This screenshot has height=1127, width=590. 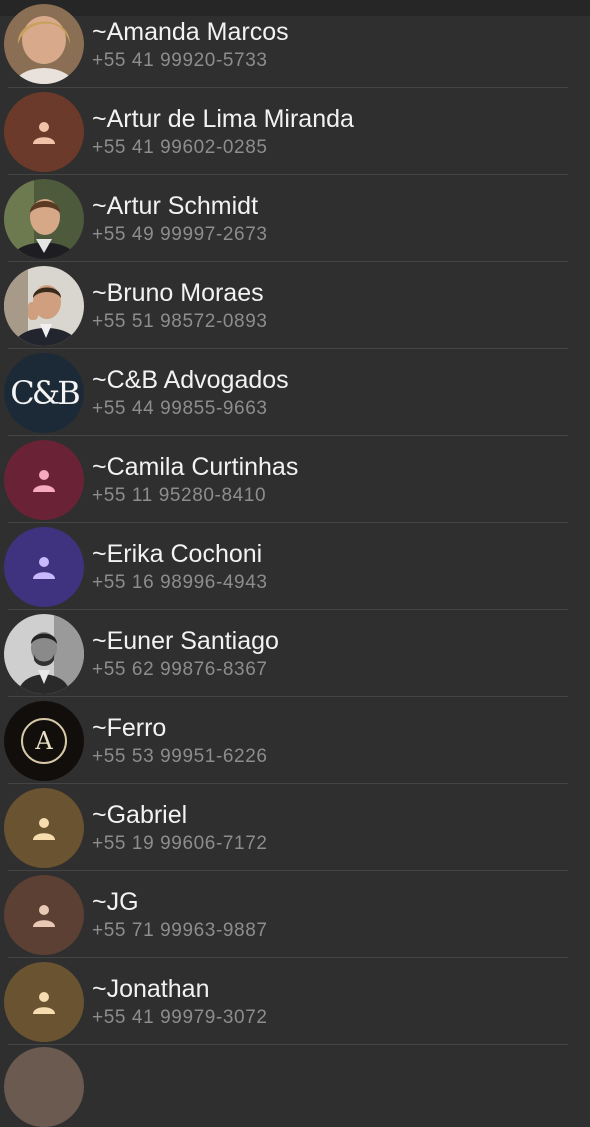 What do you see at coordinates (180, 234) in the screenshot?
I see `contact-phone: +55 49 99997-2673` at bounding box center [180, 234].